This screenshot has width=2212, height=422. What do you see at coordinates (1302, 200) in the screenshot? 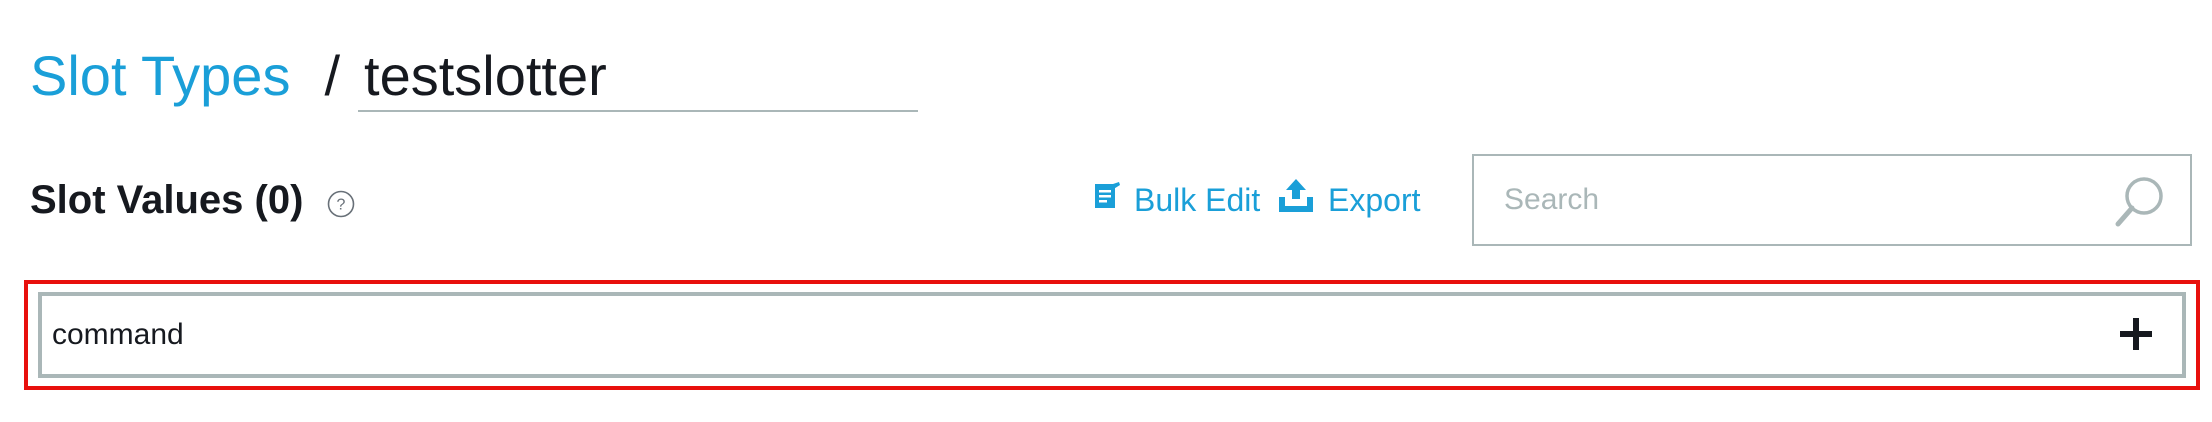
I see `upload-icon` at bounding box center [1302, 200].